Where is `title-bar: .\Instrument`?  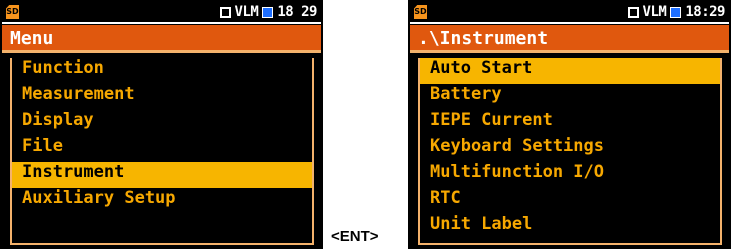
title-bar: .\Instrument is located at coordinates (569, 39).